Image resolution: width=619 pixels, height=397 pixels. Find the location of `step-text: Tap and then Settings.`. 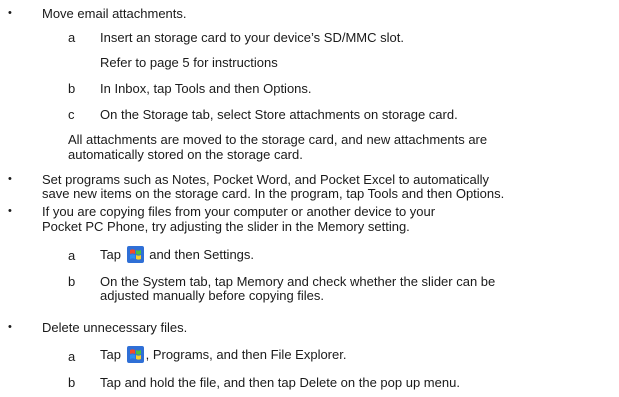

step-text: Tap and then Settings. is located at coordinates (177, 254).